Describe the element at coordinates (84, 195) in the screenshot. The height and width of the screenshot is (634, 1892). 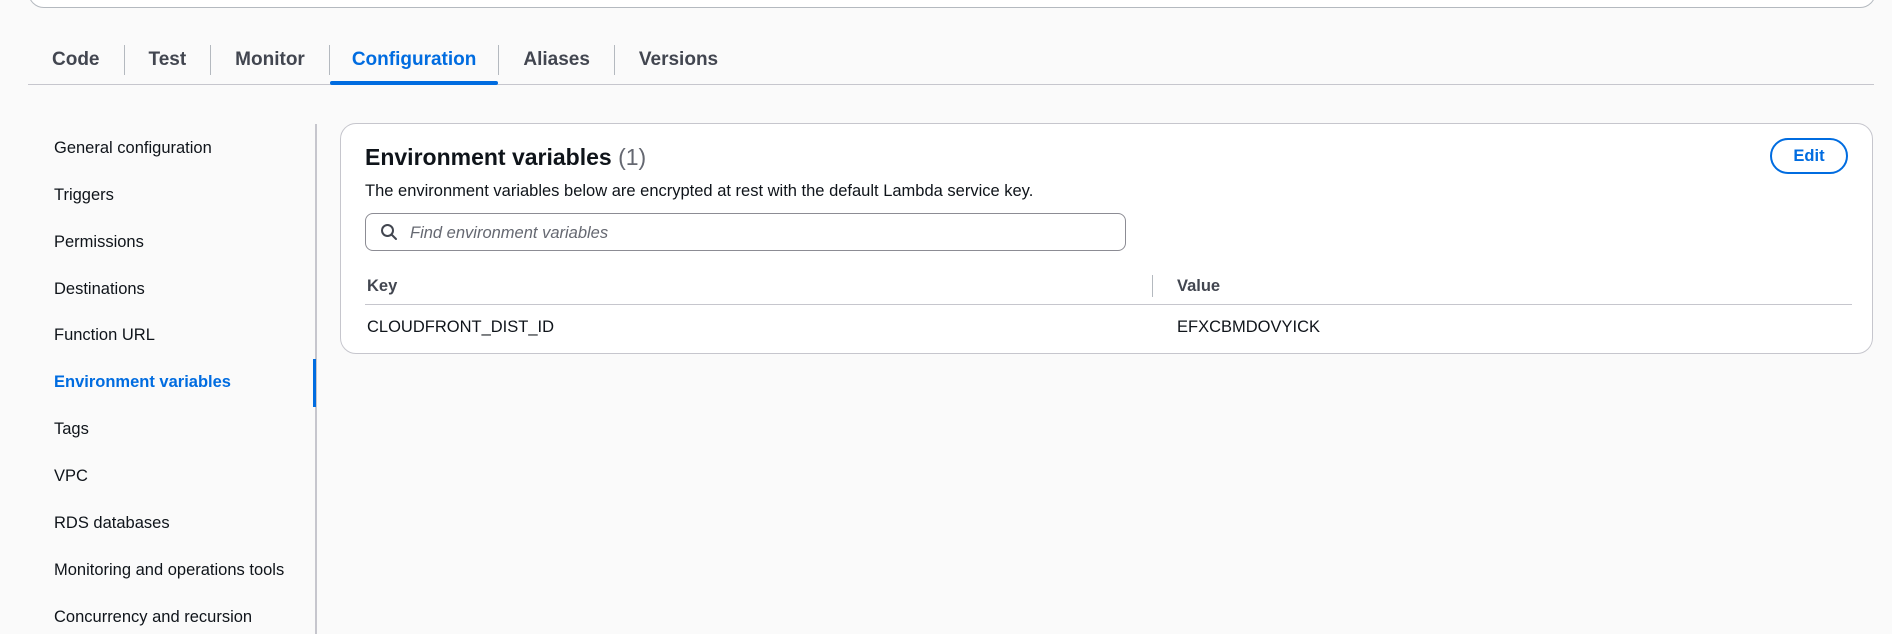
I see `side-nav-item-triggers: Triggers` at that location.